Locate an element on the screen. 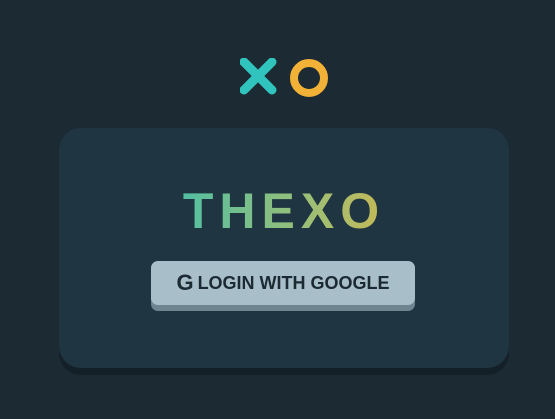 This screenshot has width=555, height=419. app-title: THEXO is located at coordinates (284, 211).